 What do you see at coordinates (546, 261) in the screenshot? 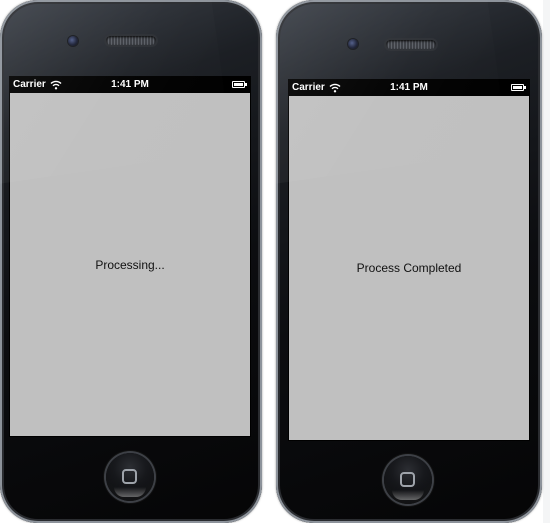
I see `background-edge` at bounding box center [546, 261].